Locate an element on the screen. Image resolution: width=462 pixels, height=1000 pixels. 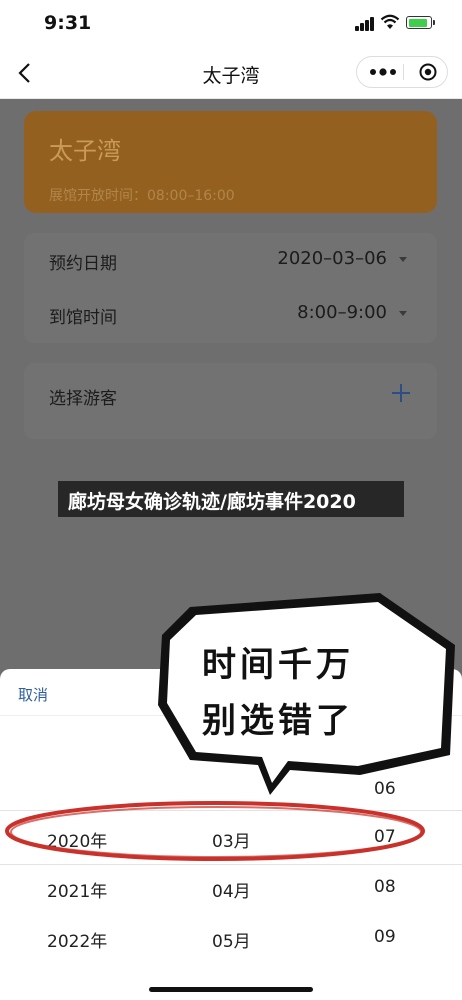
picker-year: 2021年 is located at coordinates (77, 889).